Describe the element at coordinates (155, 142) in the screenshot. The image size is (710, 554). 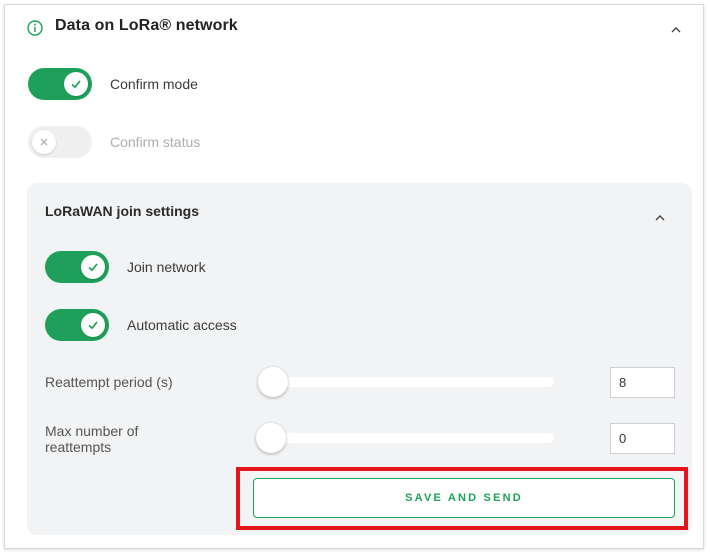
I see `confirm-status-label: Confirm status` at that location.